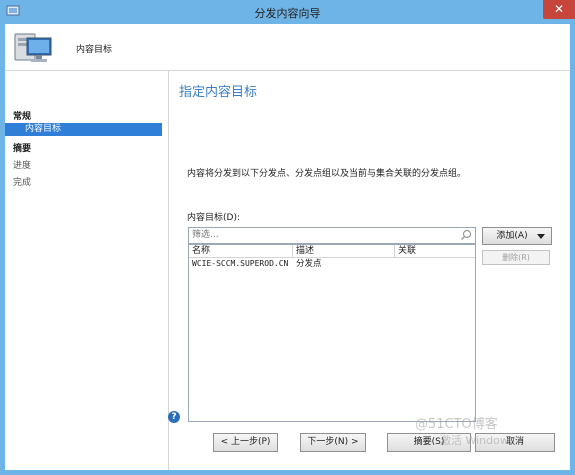 This screenshot has height=475, width=575. What do you see at coordinates (22, 181) in the screenshot?
I see `nav-item-completion: 完成` at bounding box center [22, 181].